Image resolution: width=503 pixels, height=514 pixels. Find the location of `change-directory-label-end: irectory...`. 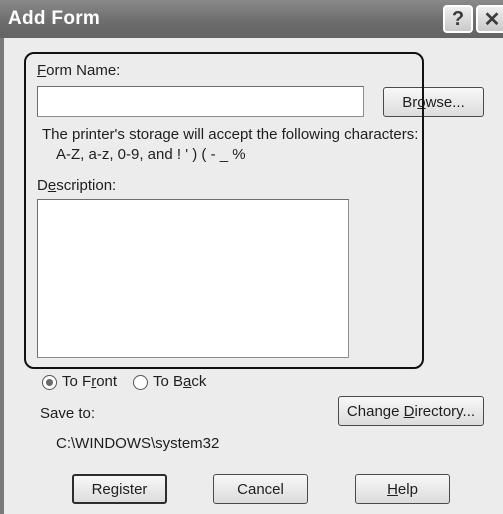

change-directory-label-end: irectory... is located at coordinates (445, 411).